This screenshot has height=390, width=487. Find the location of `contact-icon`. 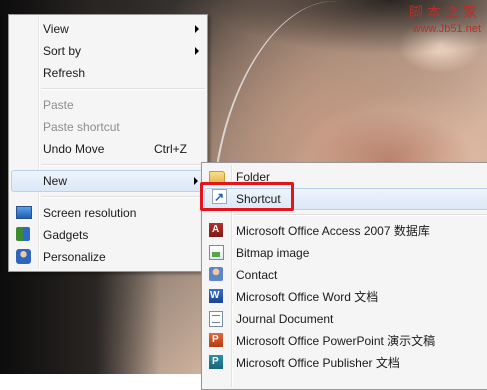

contact-icon is located at coordinates (216, 274).